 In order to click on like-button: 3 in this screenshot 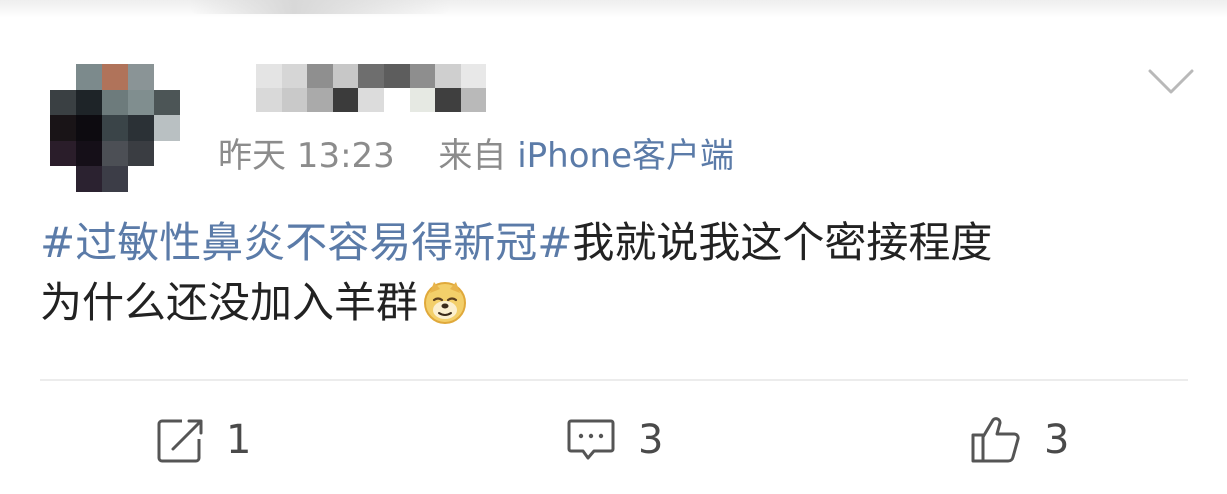, I will do `click(1019, 440)`.